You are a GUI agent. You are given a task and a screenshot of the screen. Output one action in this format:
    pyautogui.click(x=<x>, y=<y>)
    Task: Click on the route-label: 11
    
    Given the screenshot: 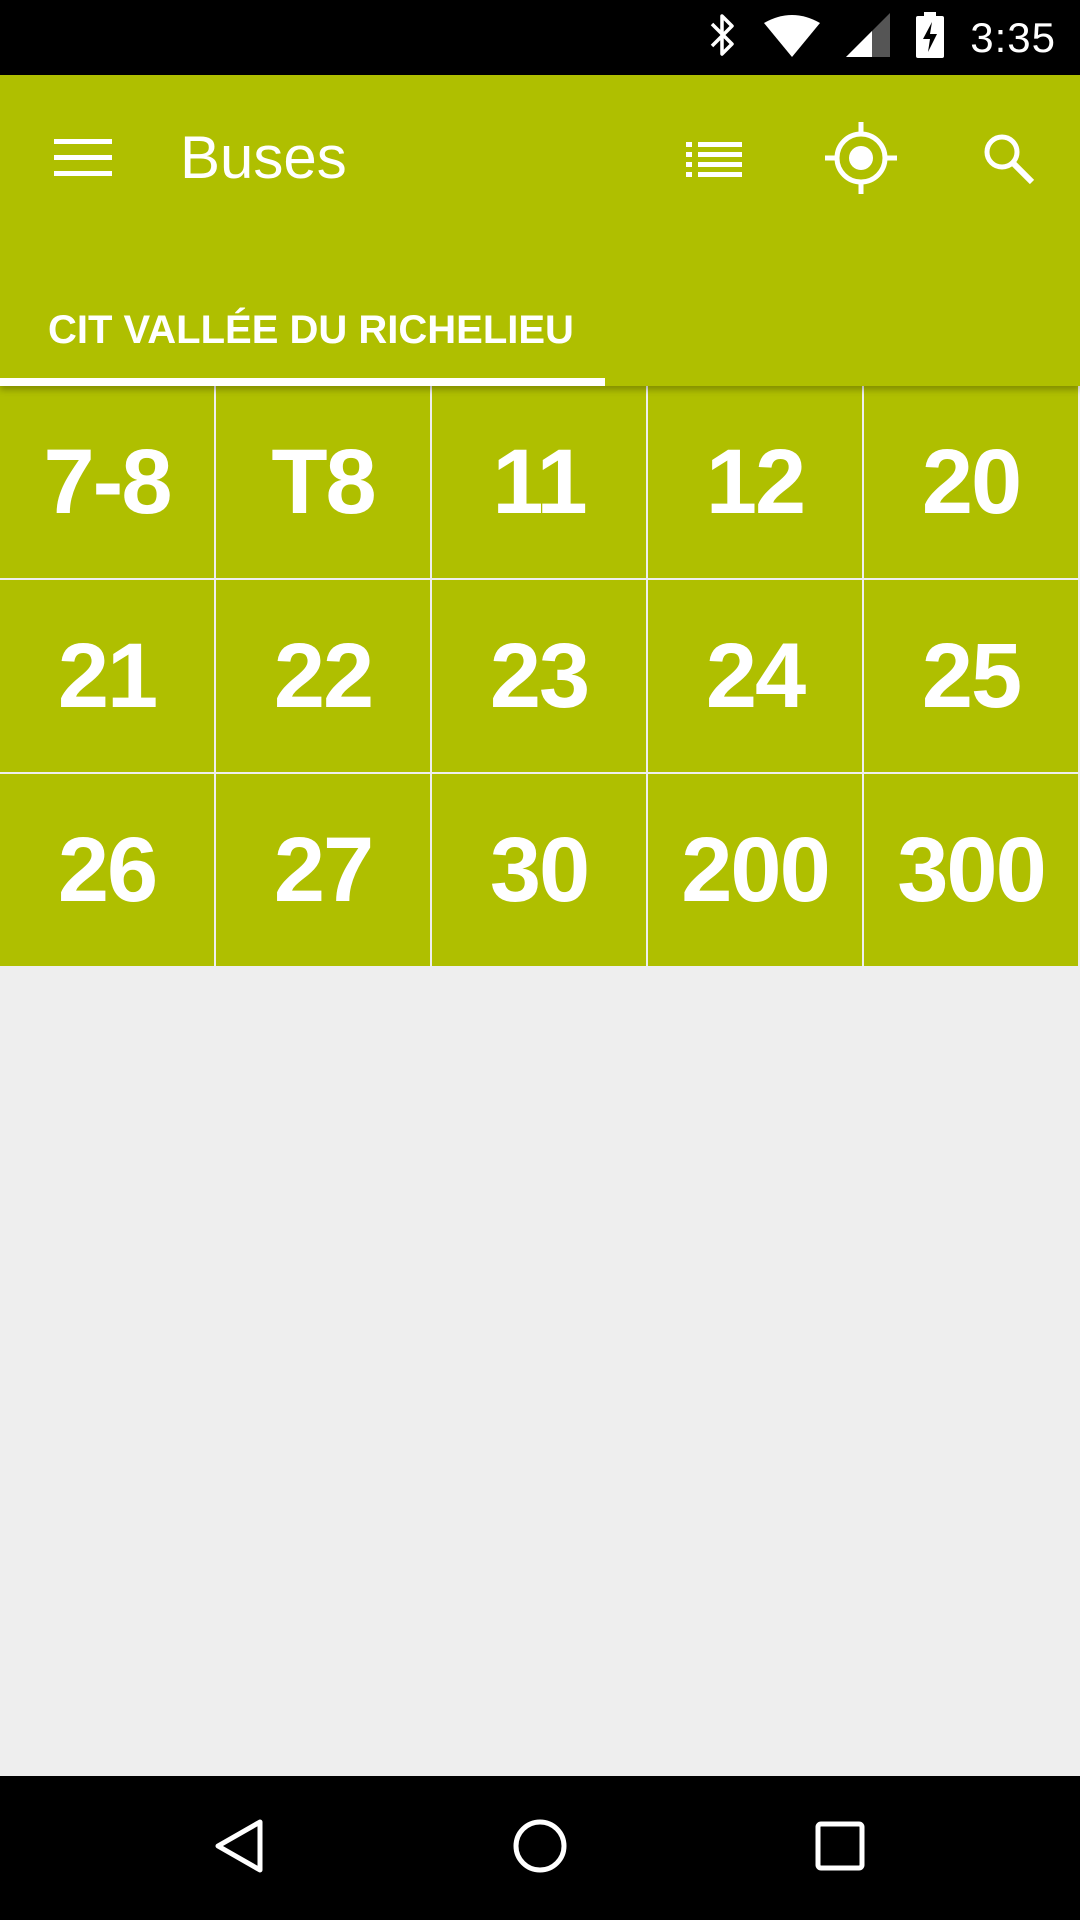 What is the action you would take?
    pyautogui.click(x=539, y=481)
    